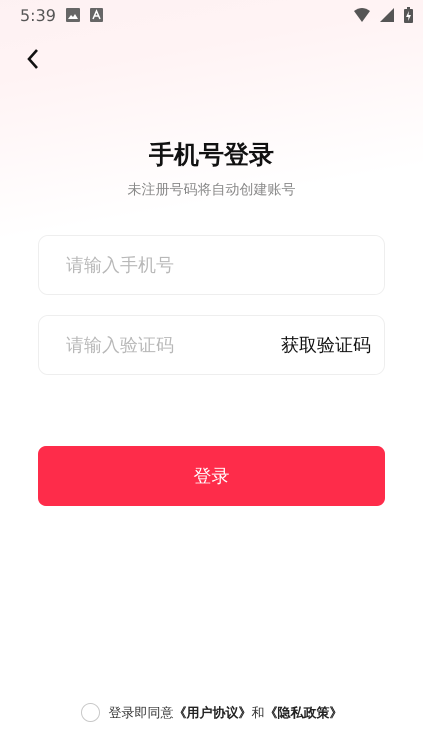 The height and width of the screenshot is (752, 423). Describe the element at coordinates (408, 15) in the screenshot. I see `battery-icon` at that location.